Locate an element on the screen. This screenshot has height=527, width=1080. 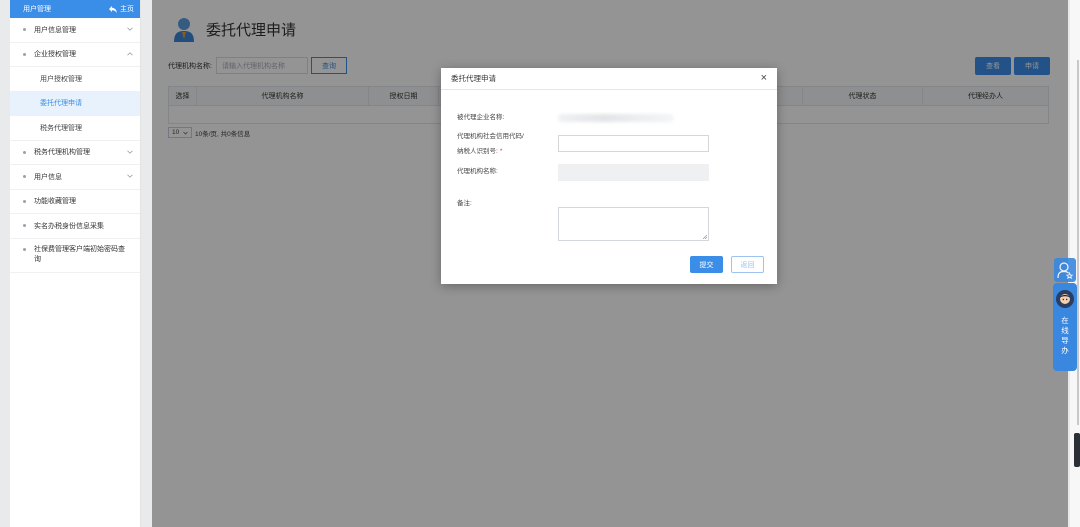
back-button: 返回 is located at coordinates (747, 264).